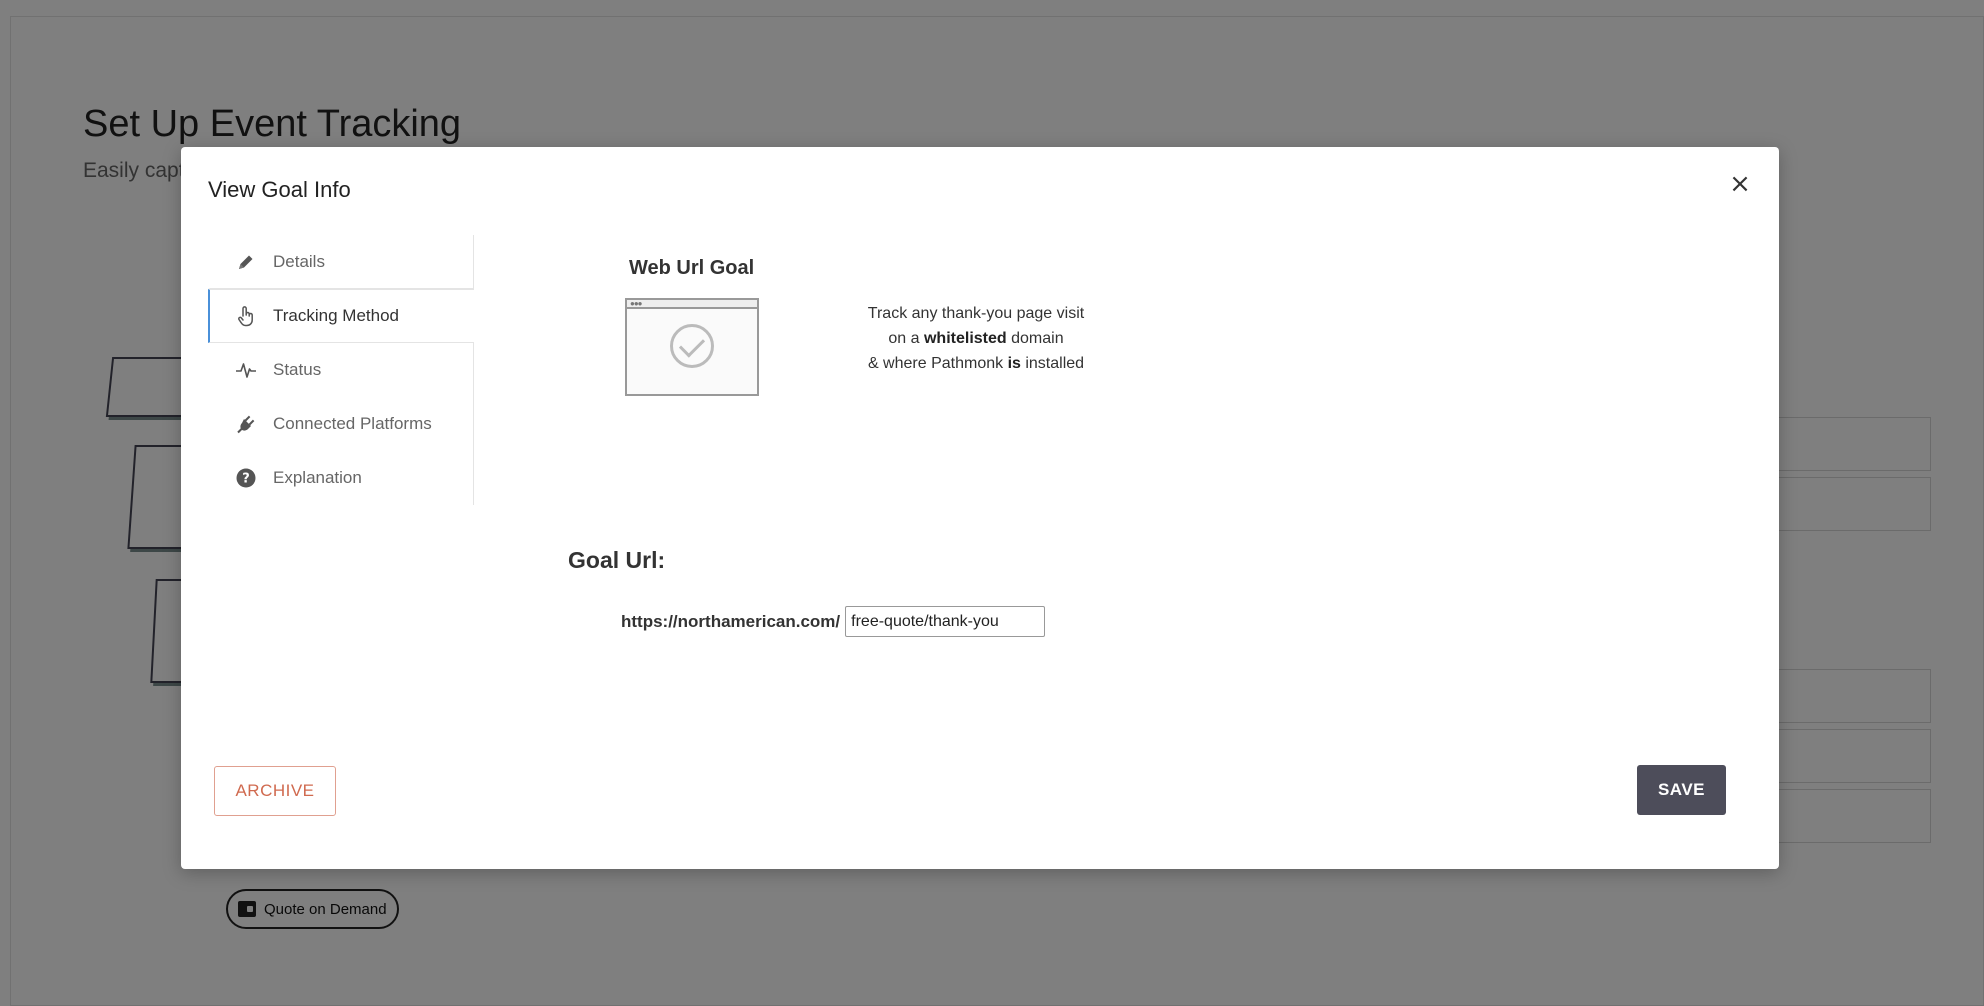 The height and width of the screenshot is (1006, 1984). Describe the element at coordinates (279, 189) in the screenshot. I see `modal-title: View Goal Info` at that location.